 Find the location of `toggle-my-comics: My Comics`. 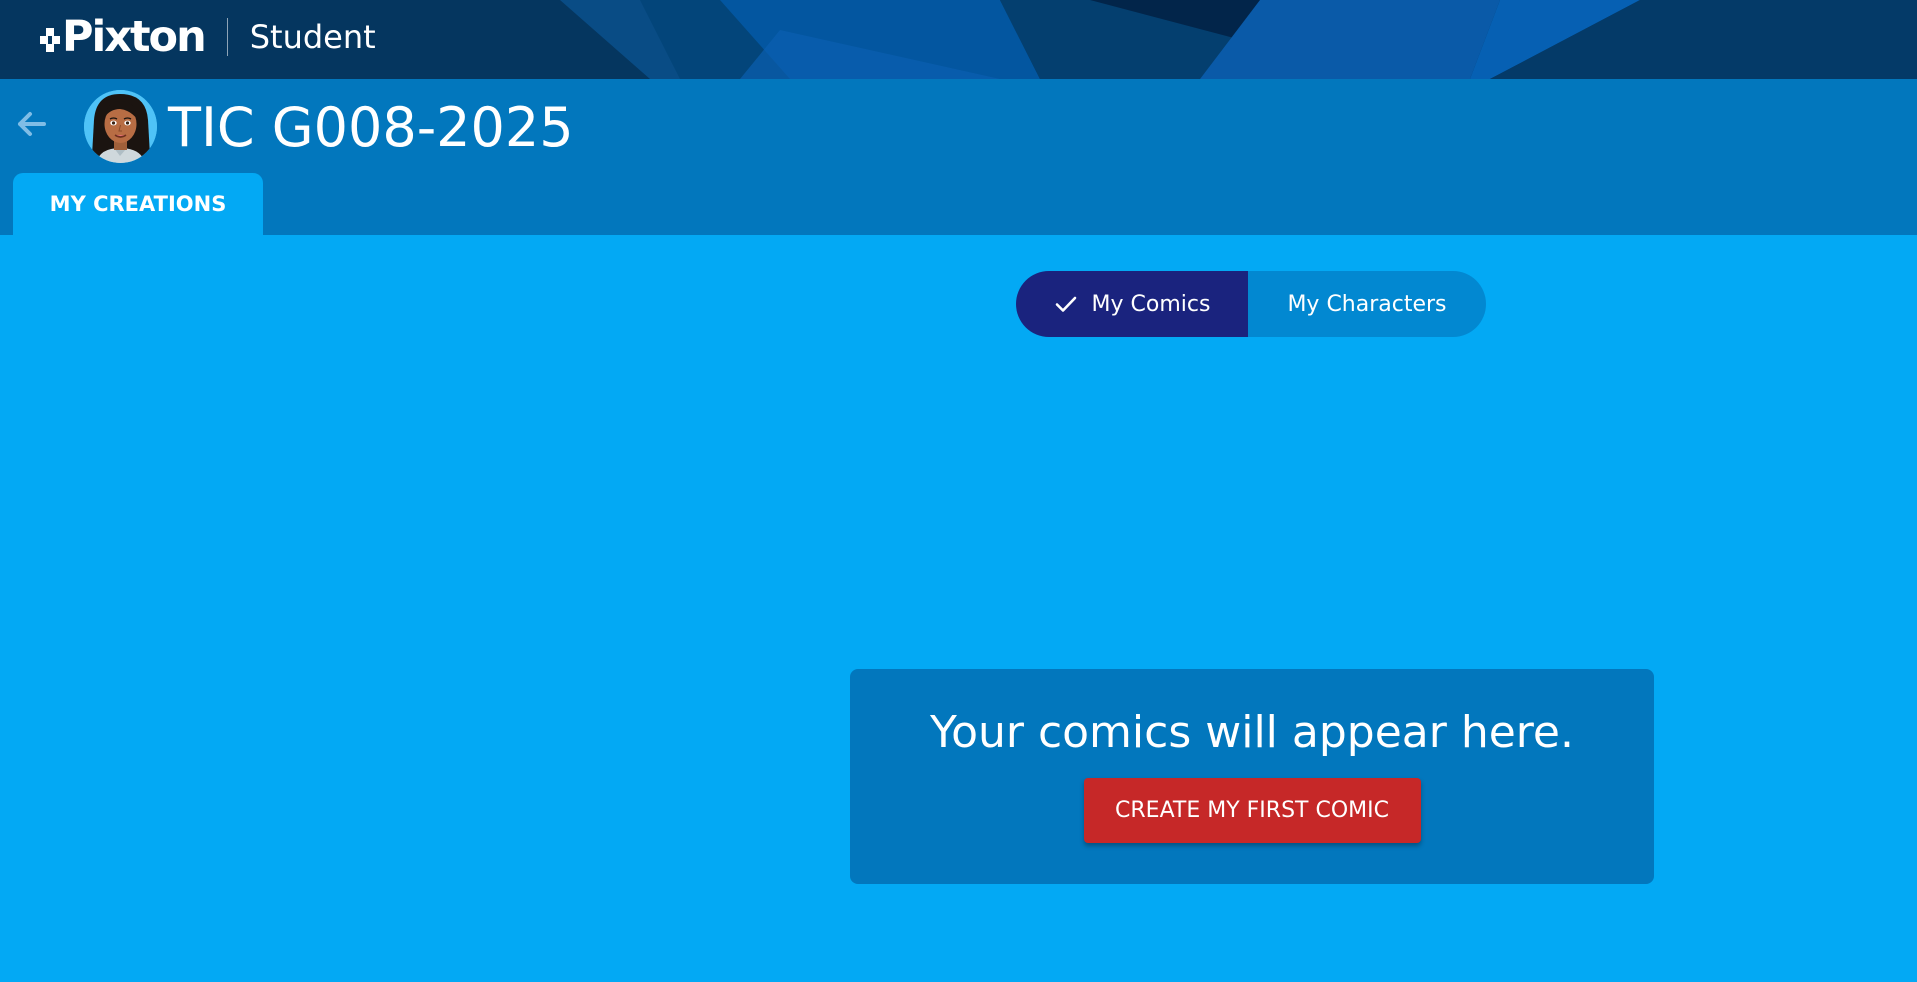

toggle-my-comics: My Comics is located at coordinates (1132, 304).